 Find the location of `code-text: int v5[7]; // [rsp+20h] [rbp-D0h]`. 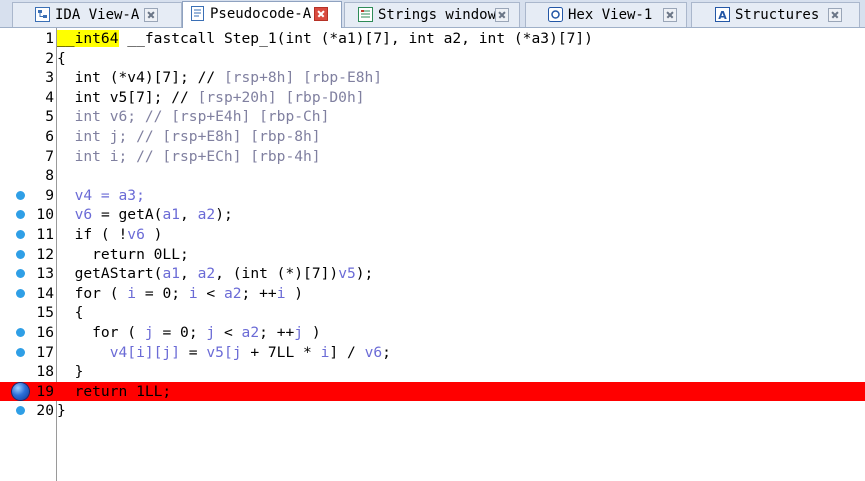

code-text: int v5[7]; // [rsp+20h] [rbp-D0h] is located at coordinates (211, 98).